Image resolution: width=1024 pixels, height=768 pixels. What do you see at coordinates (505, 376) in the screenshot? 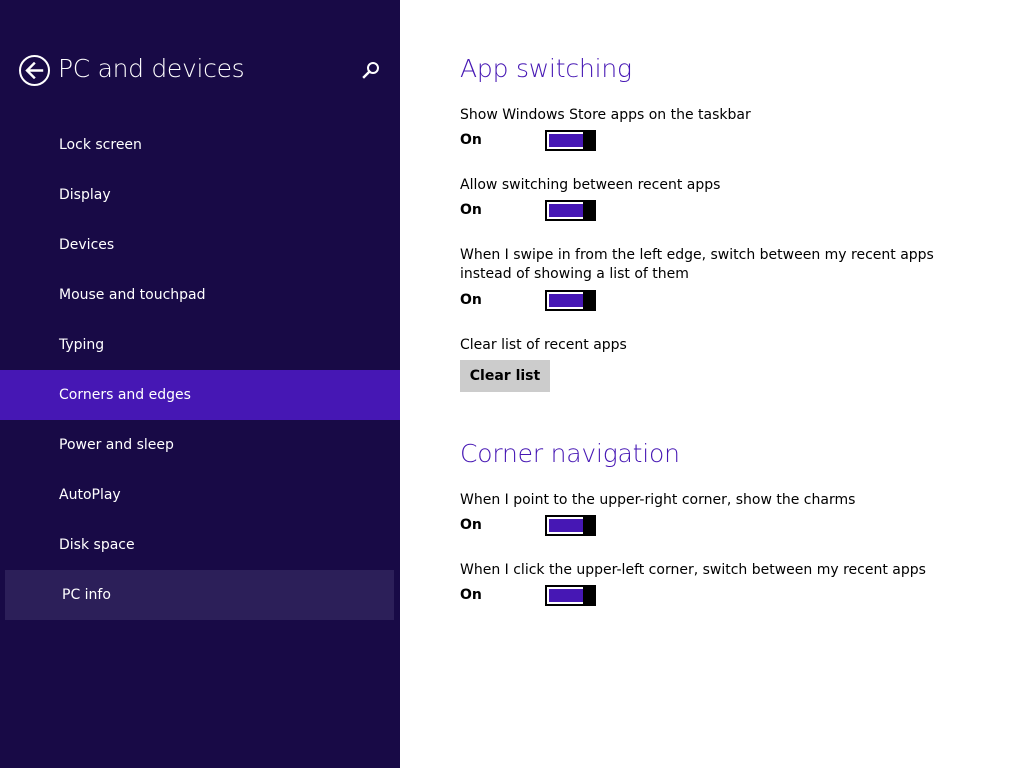
I see `clear-list-button: Clear list` at bounding box center [505, 376].